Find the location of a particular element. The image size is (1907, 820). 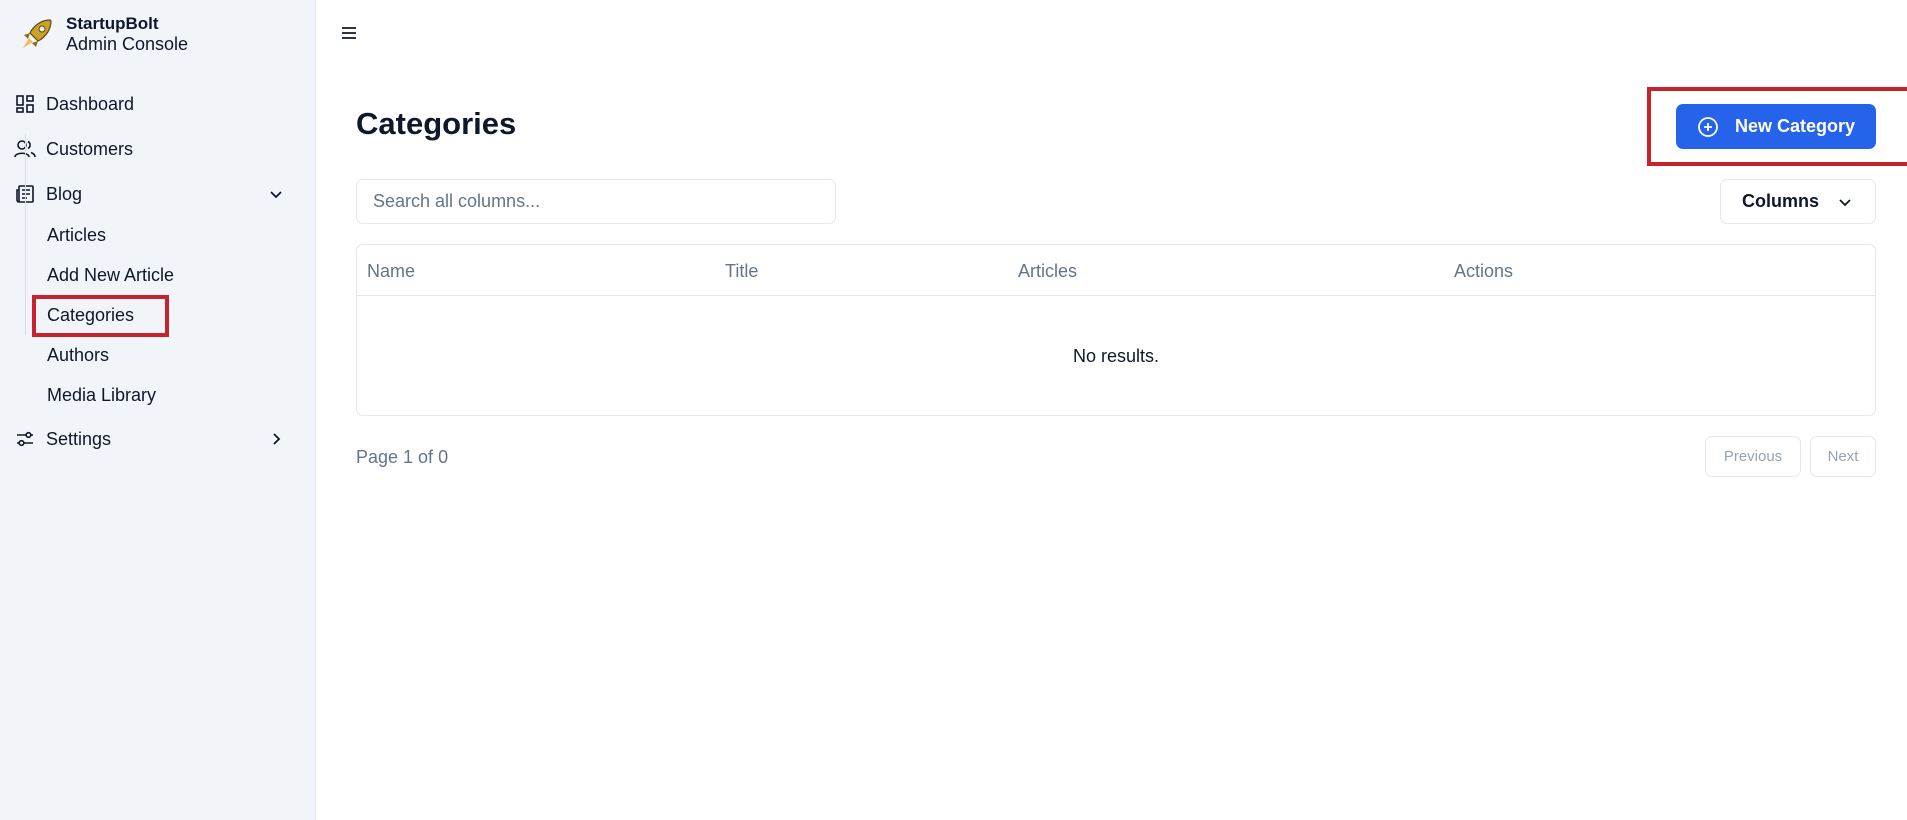

previous-button: Previous is located at coordinates (1753, 456).